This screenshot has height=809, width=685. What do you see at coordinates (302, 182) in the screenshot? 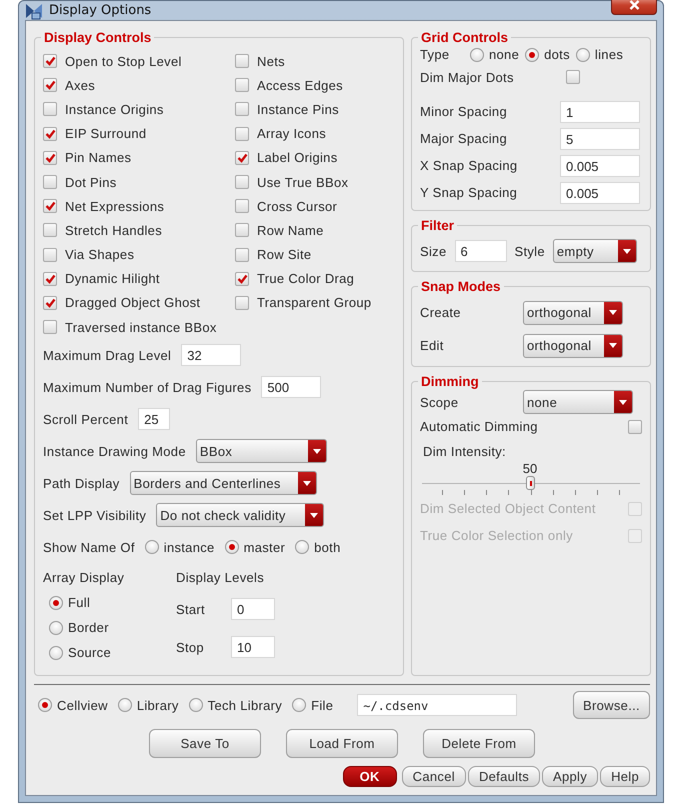
I see `checkbox-label: Use True BBox` at bounding box center [302, 182].